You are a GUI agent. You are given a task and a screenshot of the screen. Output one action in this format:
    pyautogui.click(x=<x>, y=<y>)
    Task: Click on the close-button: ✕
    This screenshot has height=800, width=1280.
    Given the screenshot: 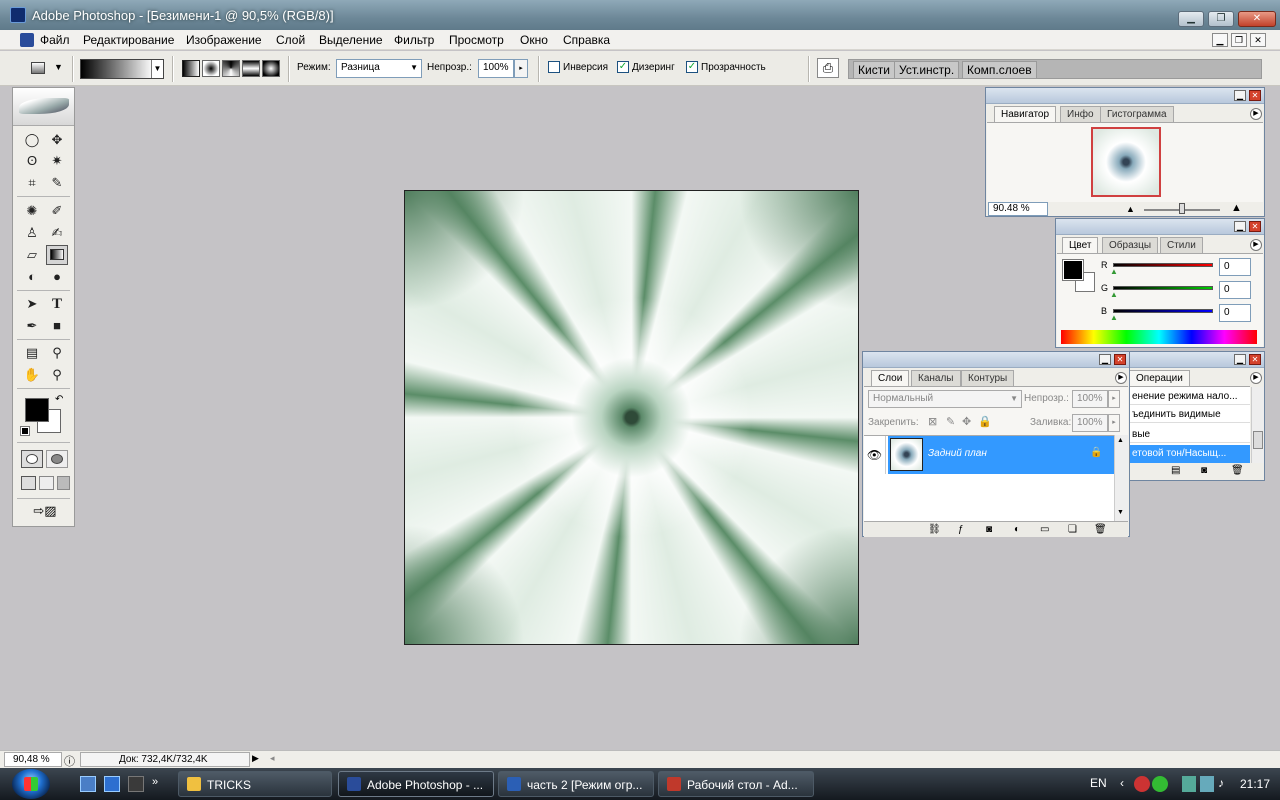 What is the action you would take?
    pyautogui.click(x=1257, y=19)
    